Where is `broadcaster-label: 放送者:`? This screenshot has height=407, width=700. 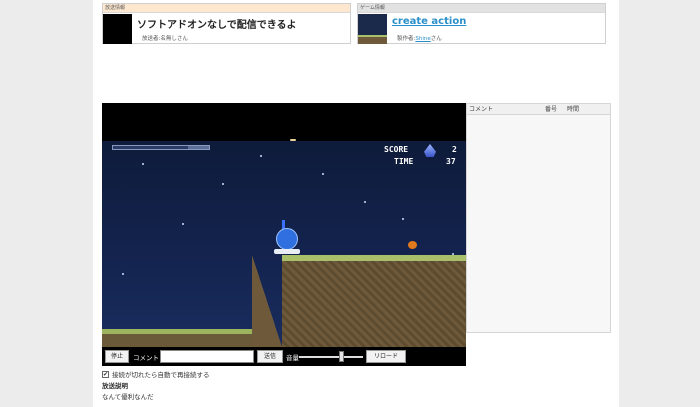
broadcaster-label: 放送者: is located at coordinates (151, 39).